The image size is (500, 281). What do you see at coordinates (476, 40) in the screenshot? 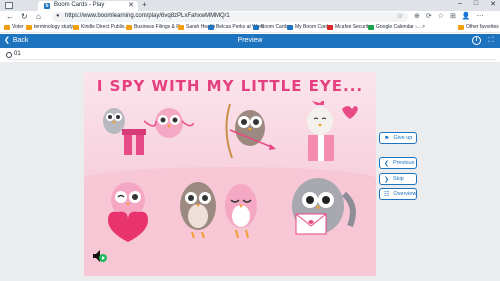
I see `info-icon: i` at bounding box center [476, 40].